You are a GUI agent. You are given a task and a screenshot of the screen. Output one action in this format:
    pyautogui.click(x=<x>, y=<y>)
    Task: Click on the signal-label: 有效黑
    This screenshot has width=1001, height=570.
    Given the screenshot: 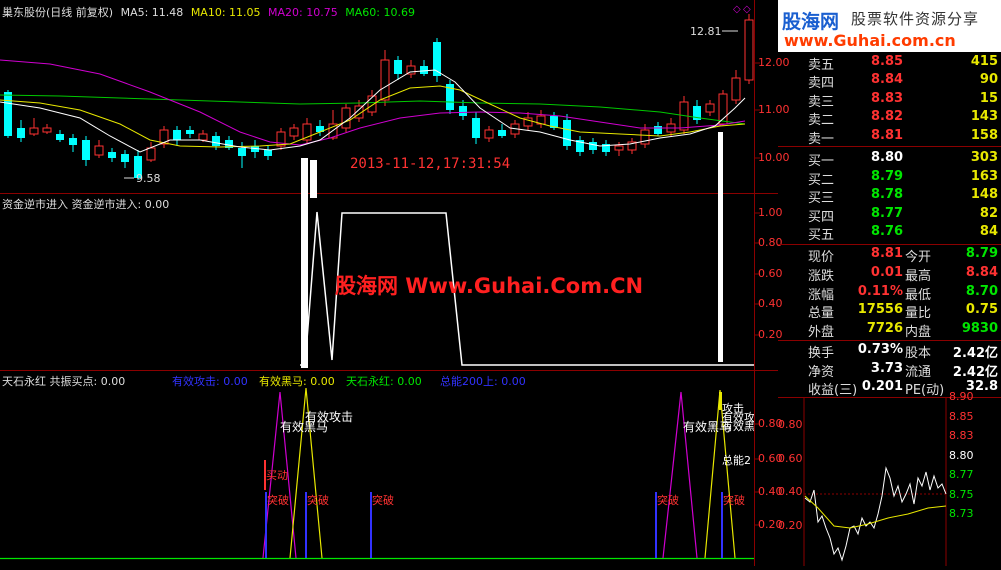 What is the action you would take?
    pyautogui.click(x=738, y=426)
    